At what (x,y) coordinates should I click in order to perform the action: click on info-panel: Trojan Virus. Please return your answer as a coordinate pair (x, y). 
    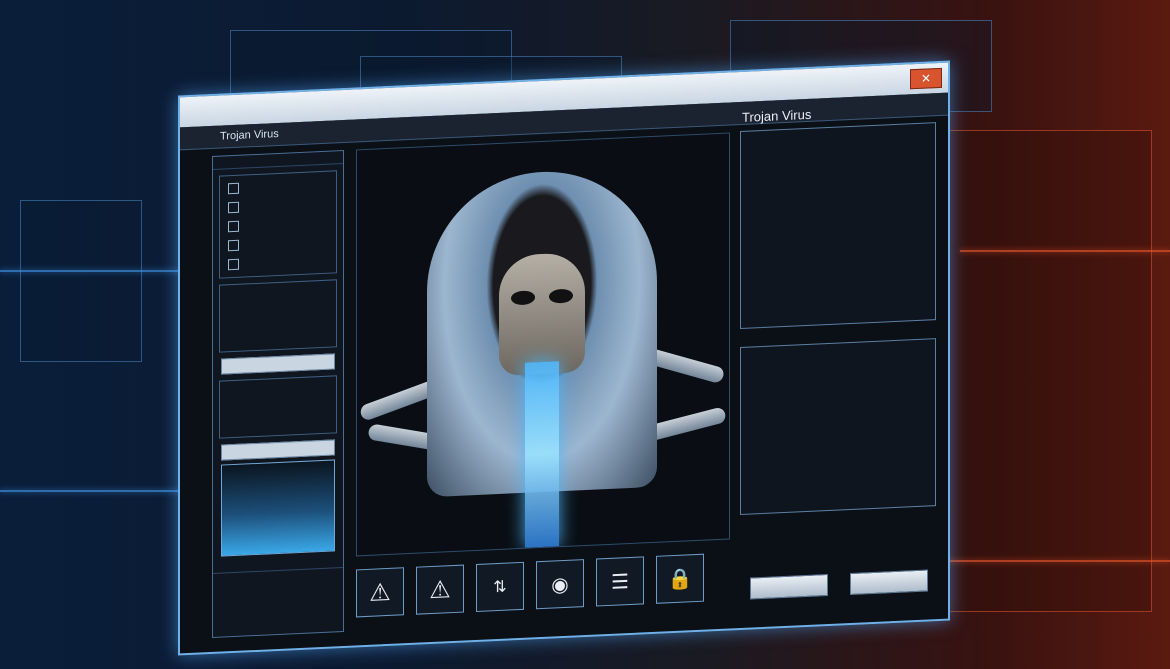
    Looking at the image, I should click on (838, 353).